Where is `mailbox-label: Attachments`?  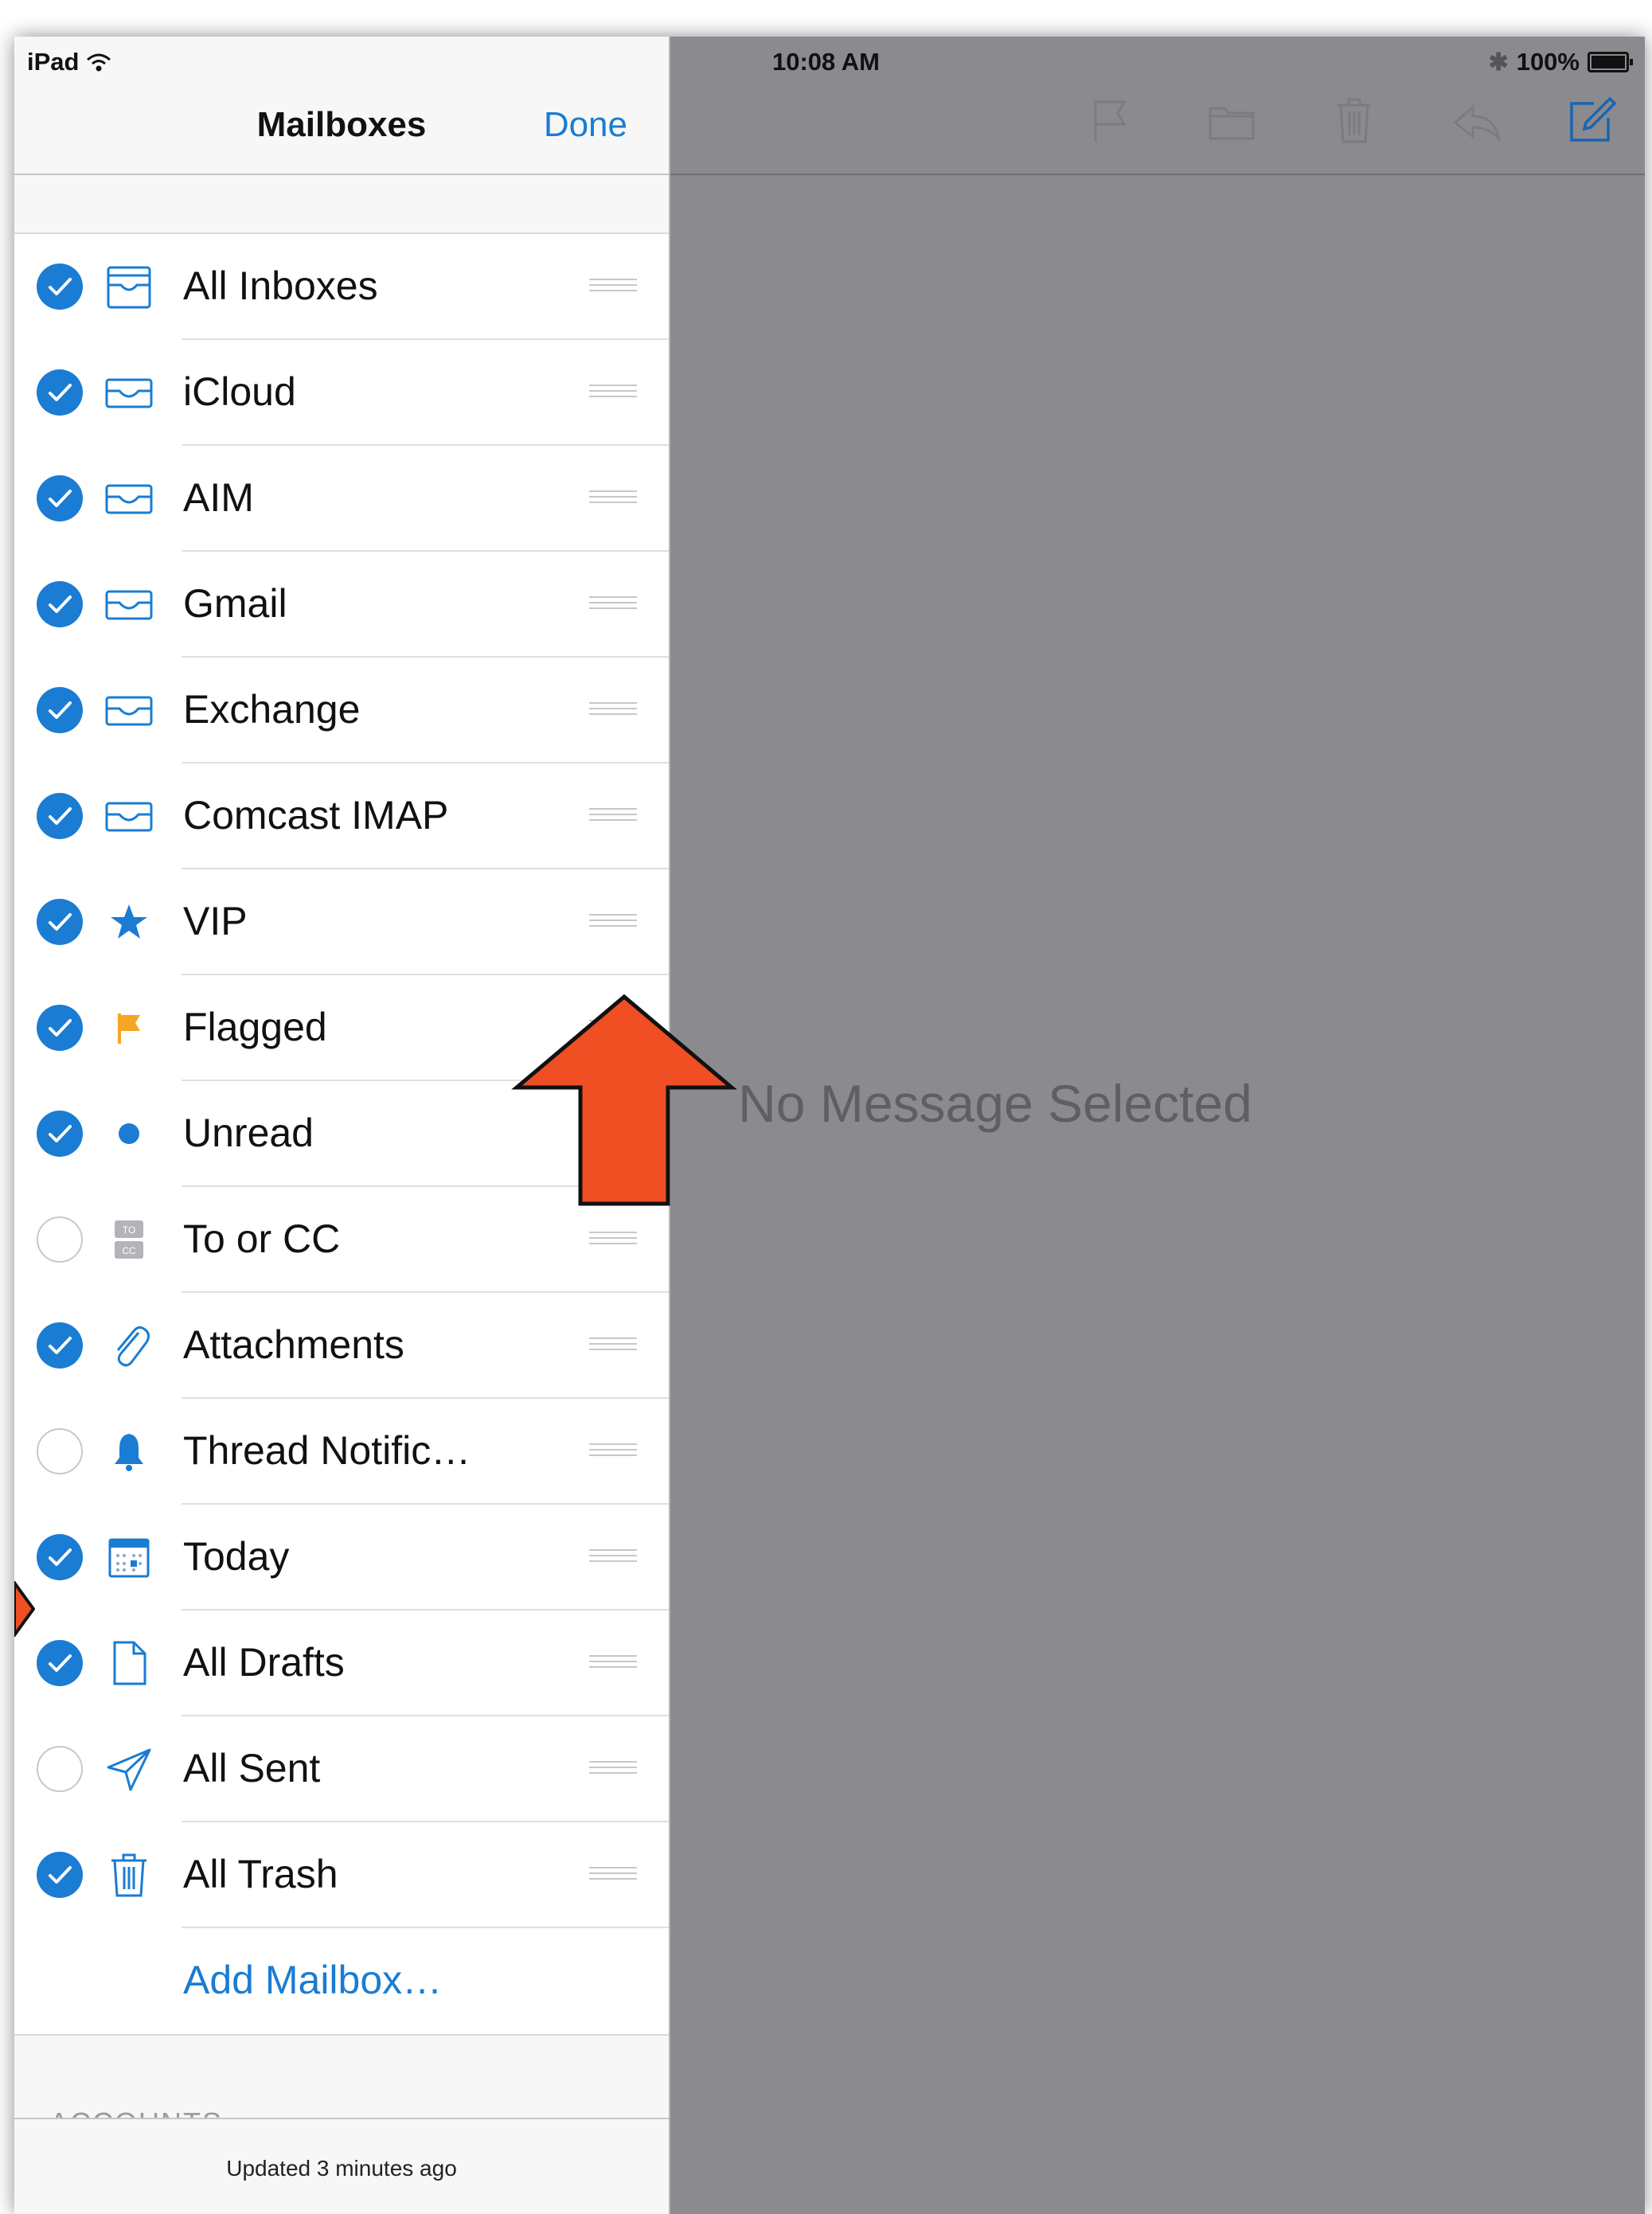
mailbox-label: Attachments is located at coordinates (293, 1344).